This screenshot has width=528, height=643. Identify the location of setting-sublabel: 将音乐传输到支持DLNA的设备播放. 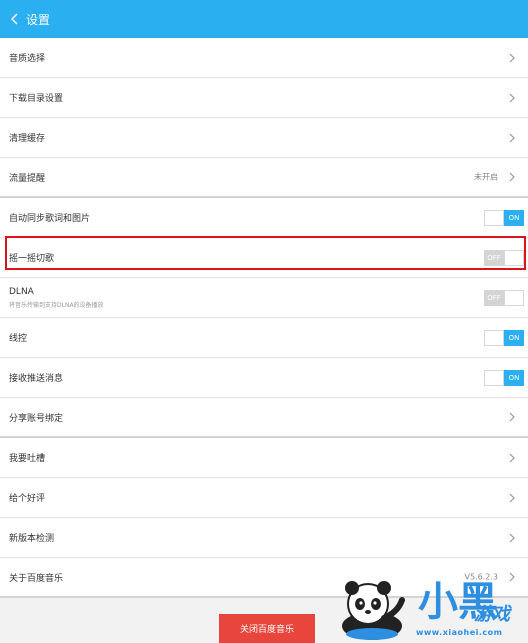
(56, 305).